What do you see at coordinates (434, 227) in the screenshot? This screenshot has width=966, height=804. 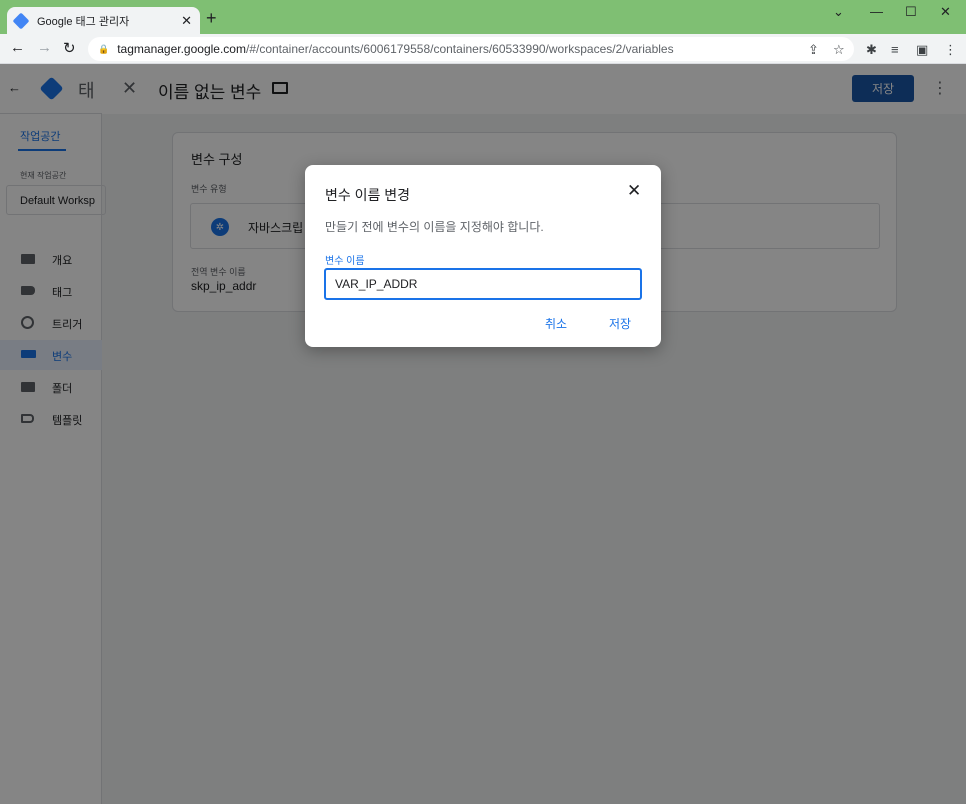 I see `dialog-description: 만들기 전에 변수의 이름을 지정해야 합니다.` at bounding box center [434, 227].